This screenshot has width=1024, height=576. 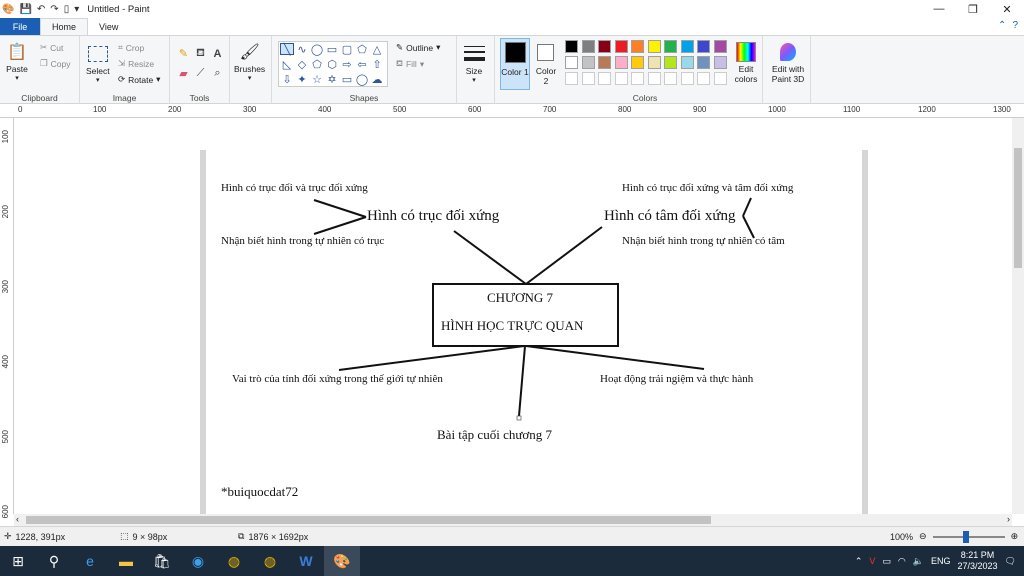 I want to click on color-picker-icon: ⟋, so click(x=200, y=73).